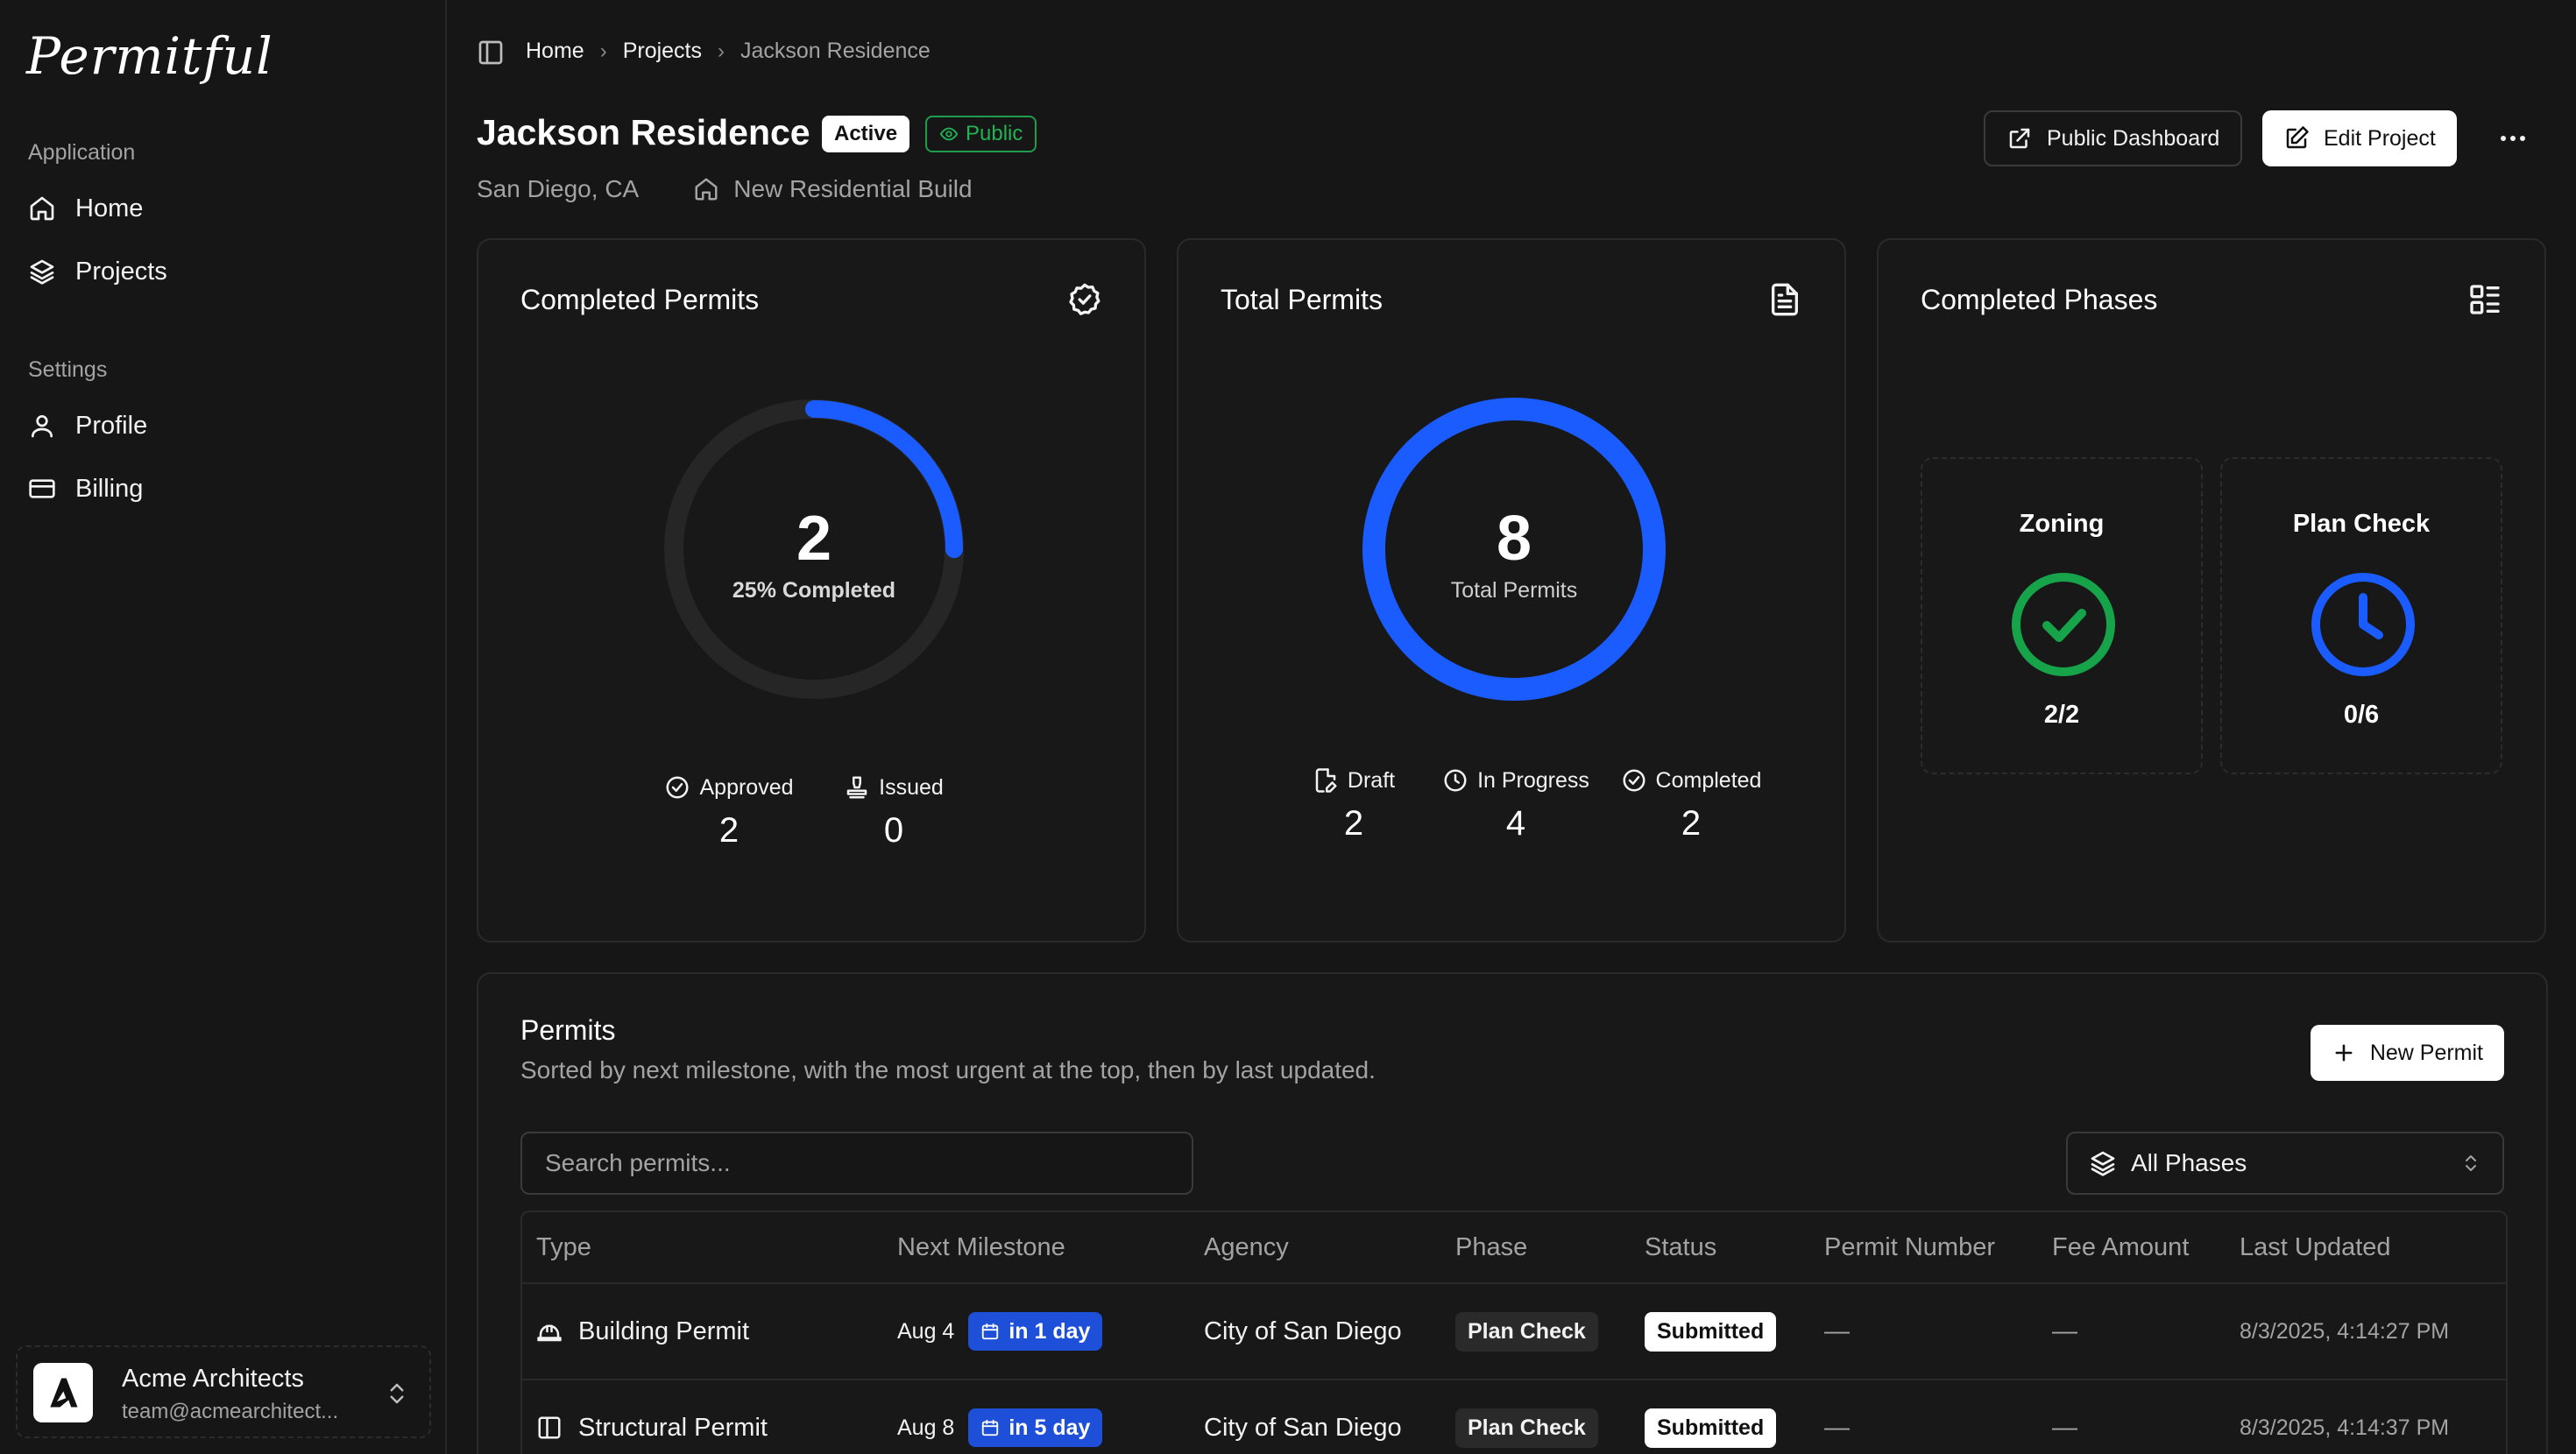 The image size is (2576, 1454). I want to click on sidebar-item-projects: Projects, so click(223, 271).